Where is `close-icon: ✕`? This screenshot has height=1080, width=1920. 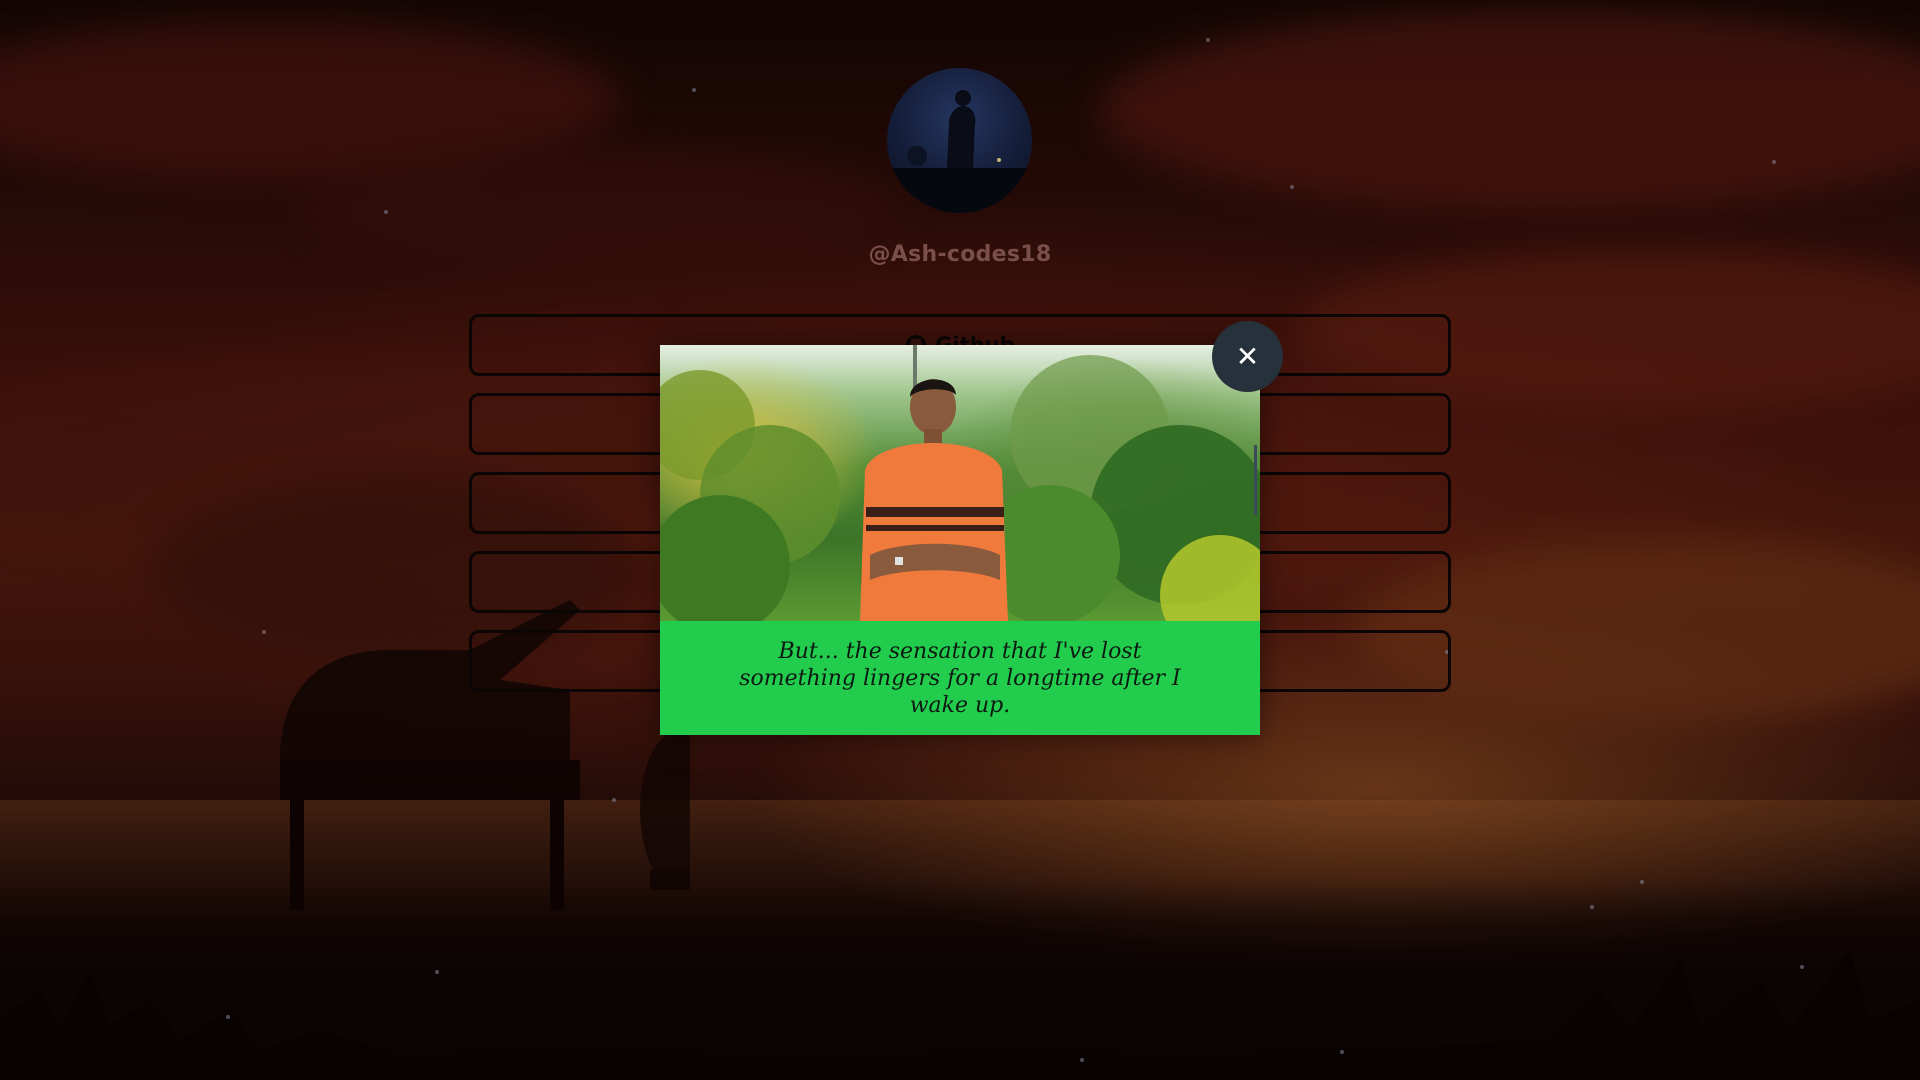
close-icon: ✕ is located at coordinates (1247, 356).